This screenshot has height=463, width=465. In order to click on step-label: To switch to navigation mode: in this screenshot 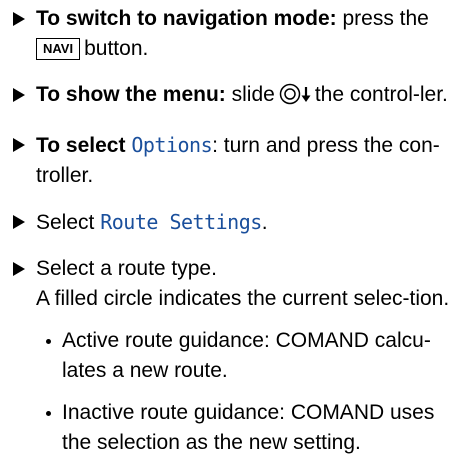, I will do `click(186, 18)`.